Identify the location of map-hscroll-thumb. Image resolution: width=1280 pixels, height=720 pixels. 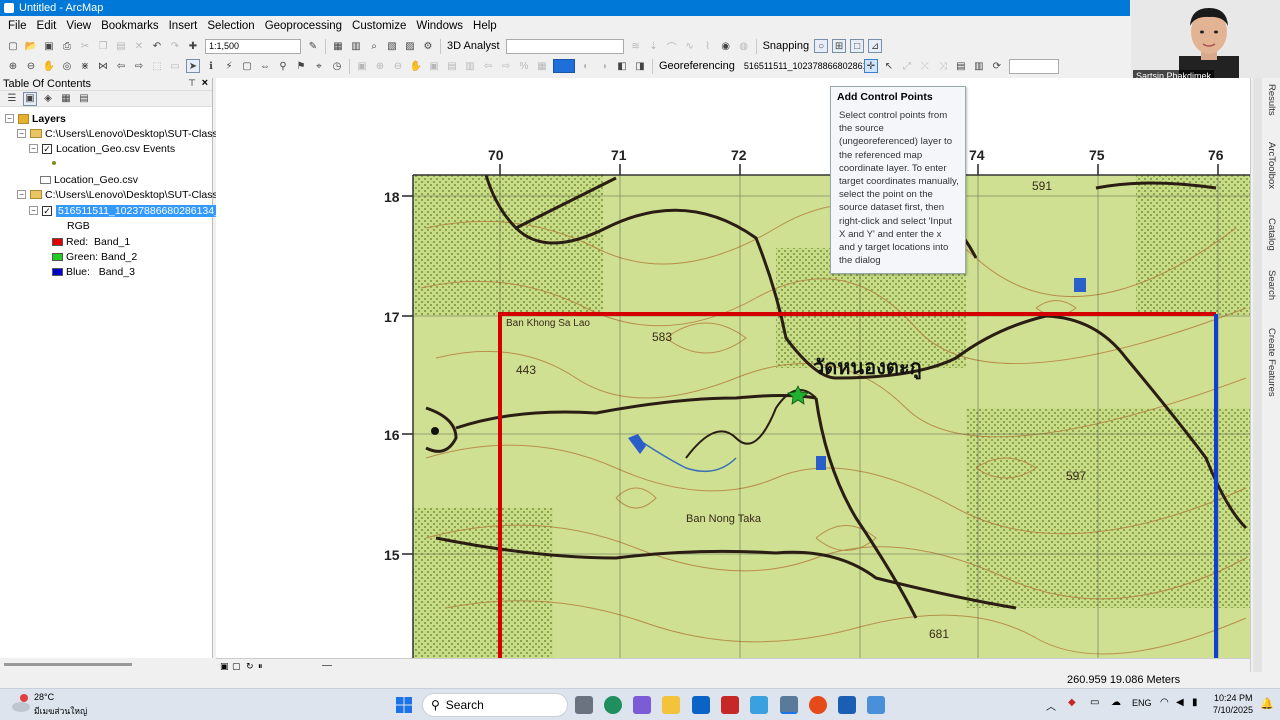
(327, 665).